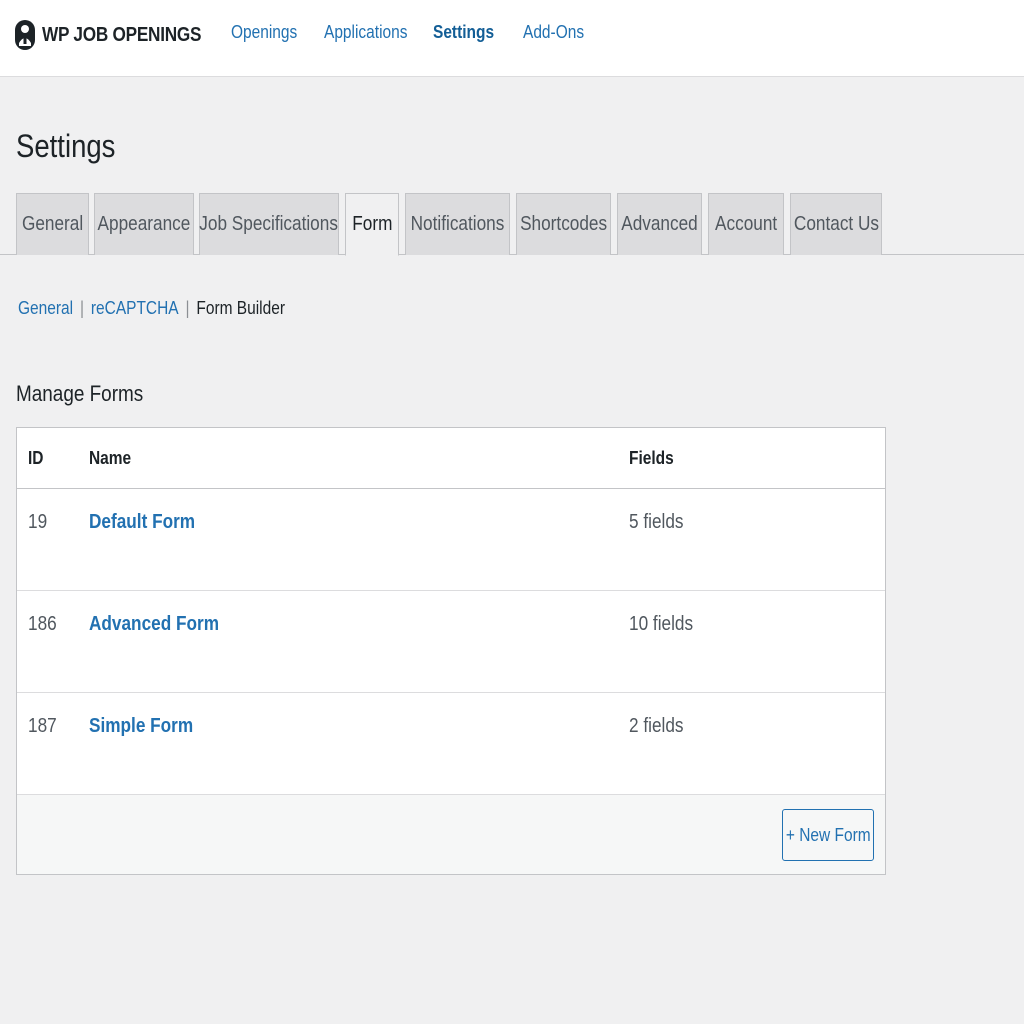  I want to click on nav-applications: Applications, so click(365, 32).